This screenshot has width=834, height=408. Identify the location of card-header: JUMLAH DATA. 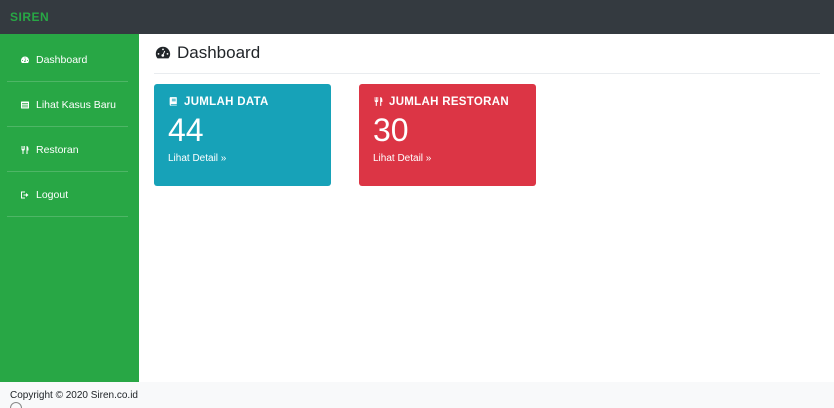
(242, 102).